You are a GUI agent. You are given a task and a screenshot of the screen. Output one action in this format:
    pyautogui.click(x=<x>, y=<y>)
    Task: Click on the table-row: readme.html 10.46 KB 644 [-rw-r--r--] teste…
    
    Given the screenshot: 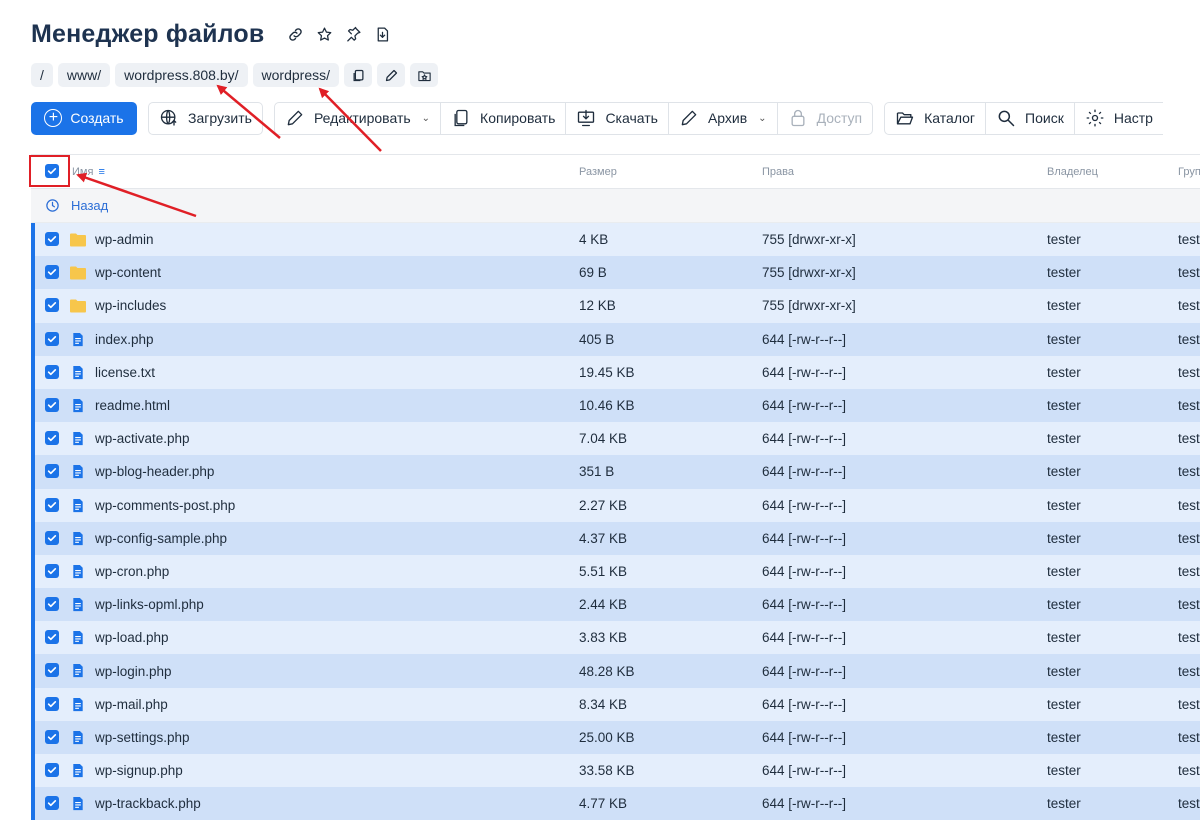 What is the action you would take?
    pyautogui.click(x=615, y=405)
    